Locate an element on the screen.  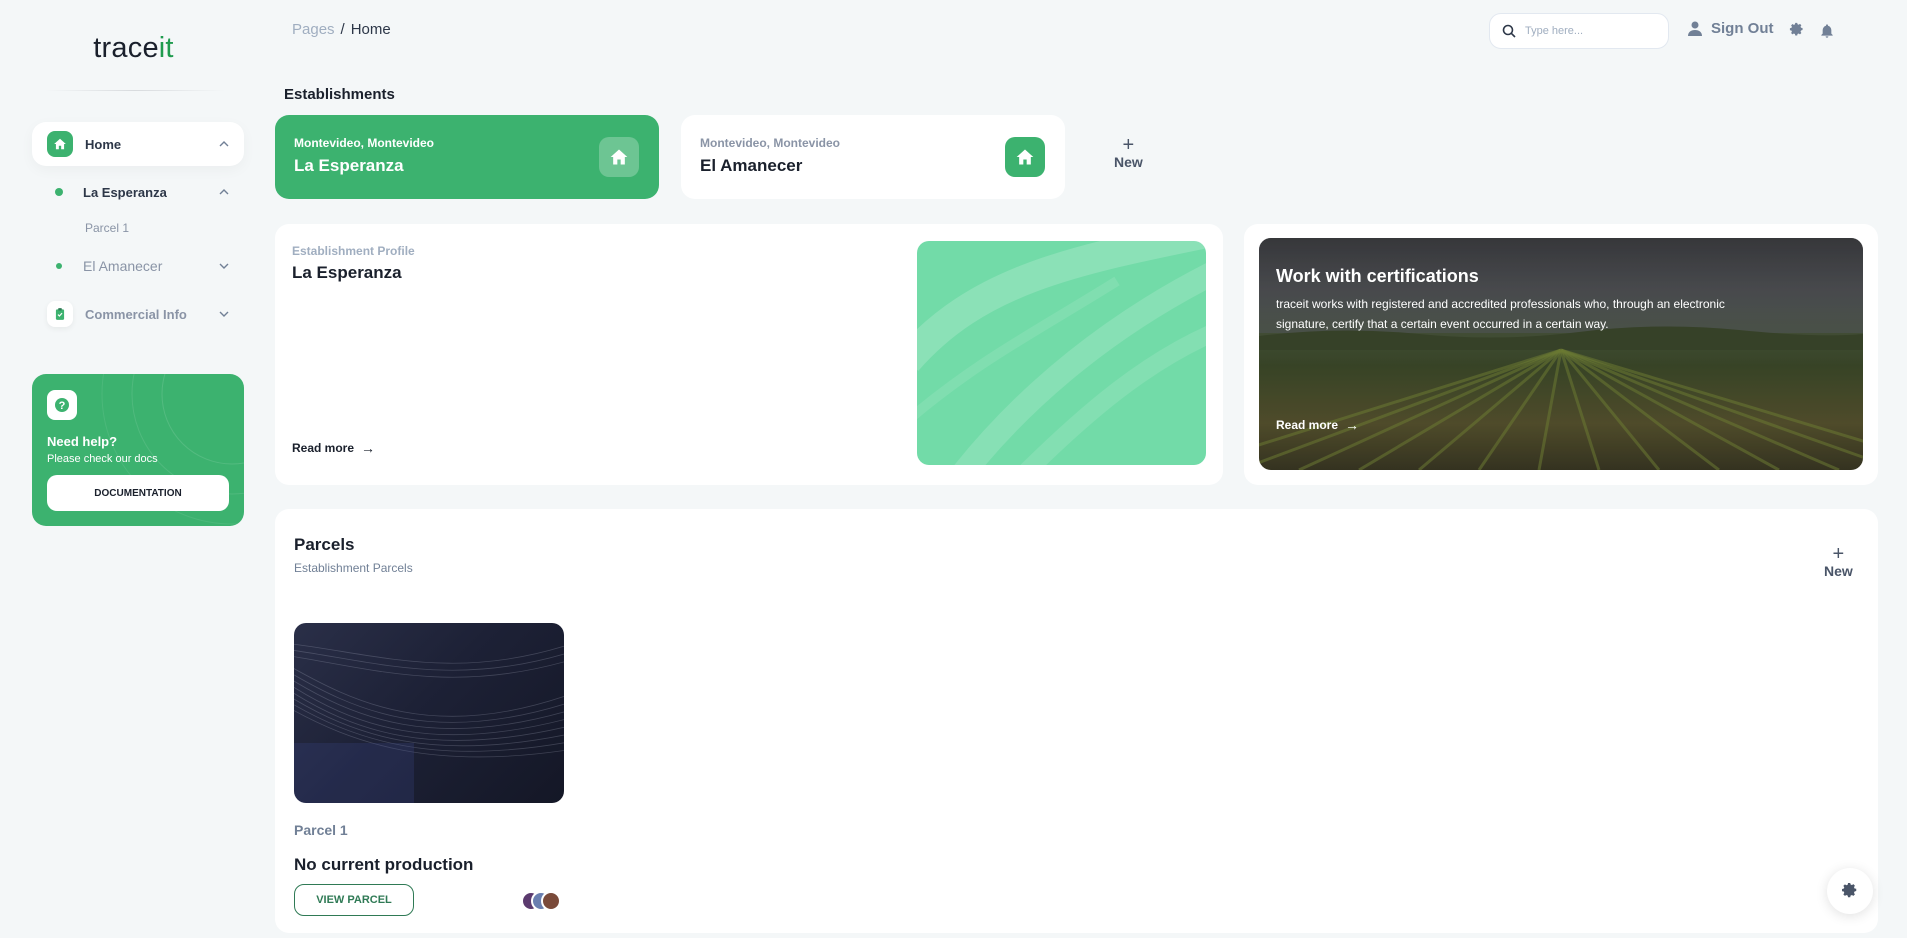
settings-fab is located at coordinates (1850, 891).